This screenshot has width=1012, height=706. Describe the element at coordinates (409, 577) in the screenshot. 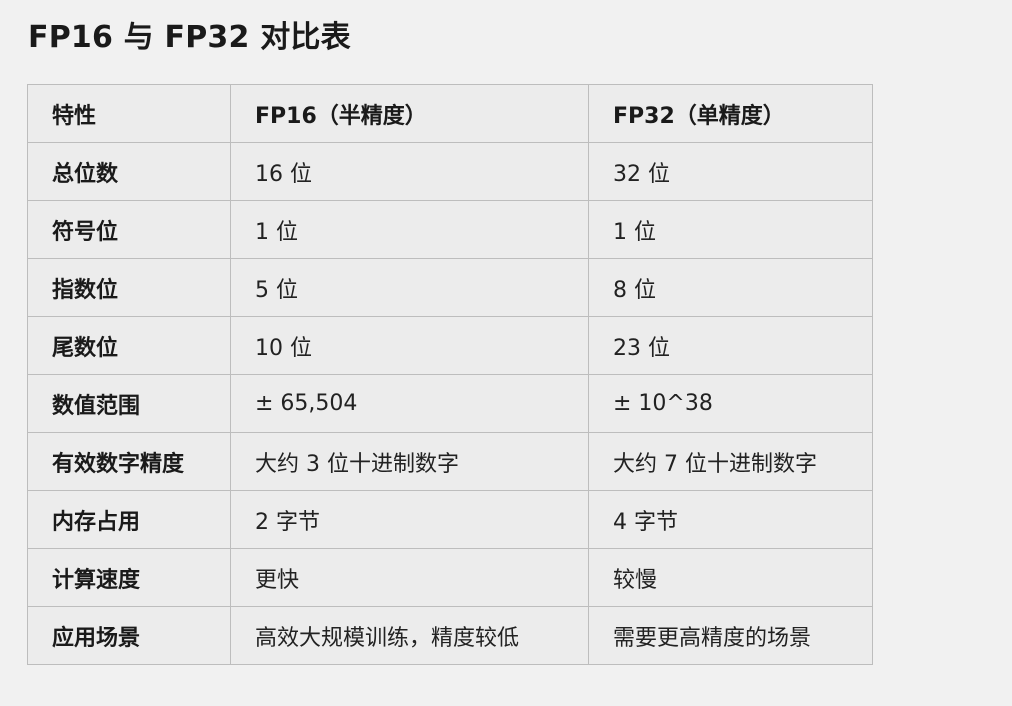

I see `fp16-cell: 更快` at that location.